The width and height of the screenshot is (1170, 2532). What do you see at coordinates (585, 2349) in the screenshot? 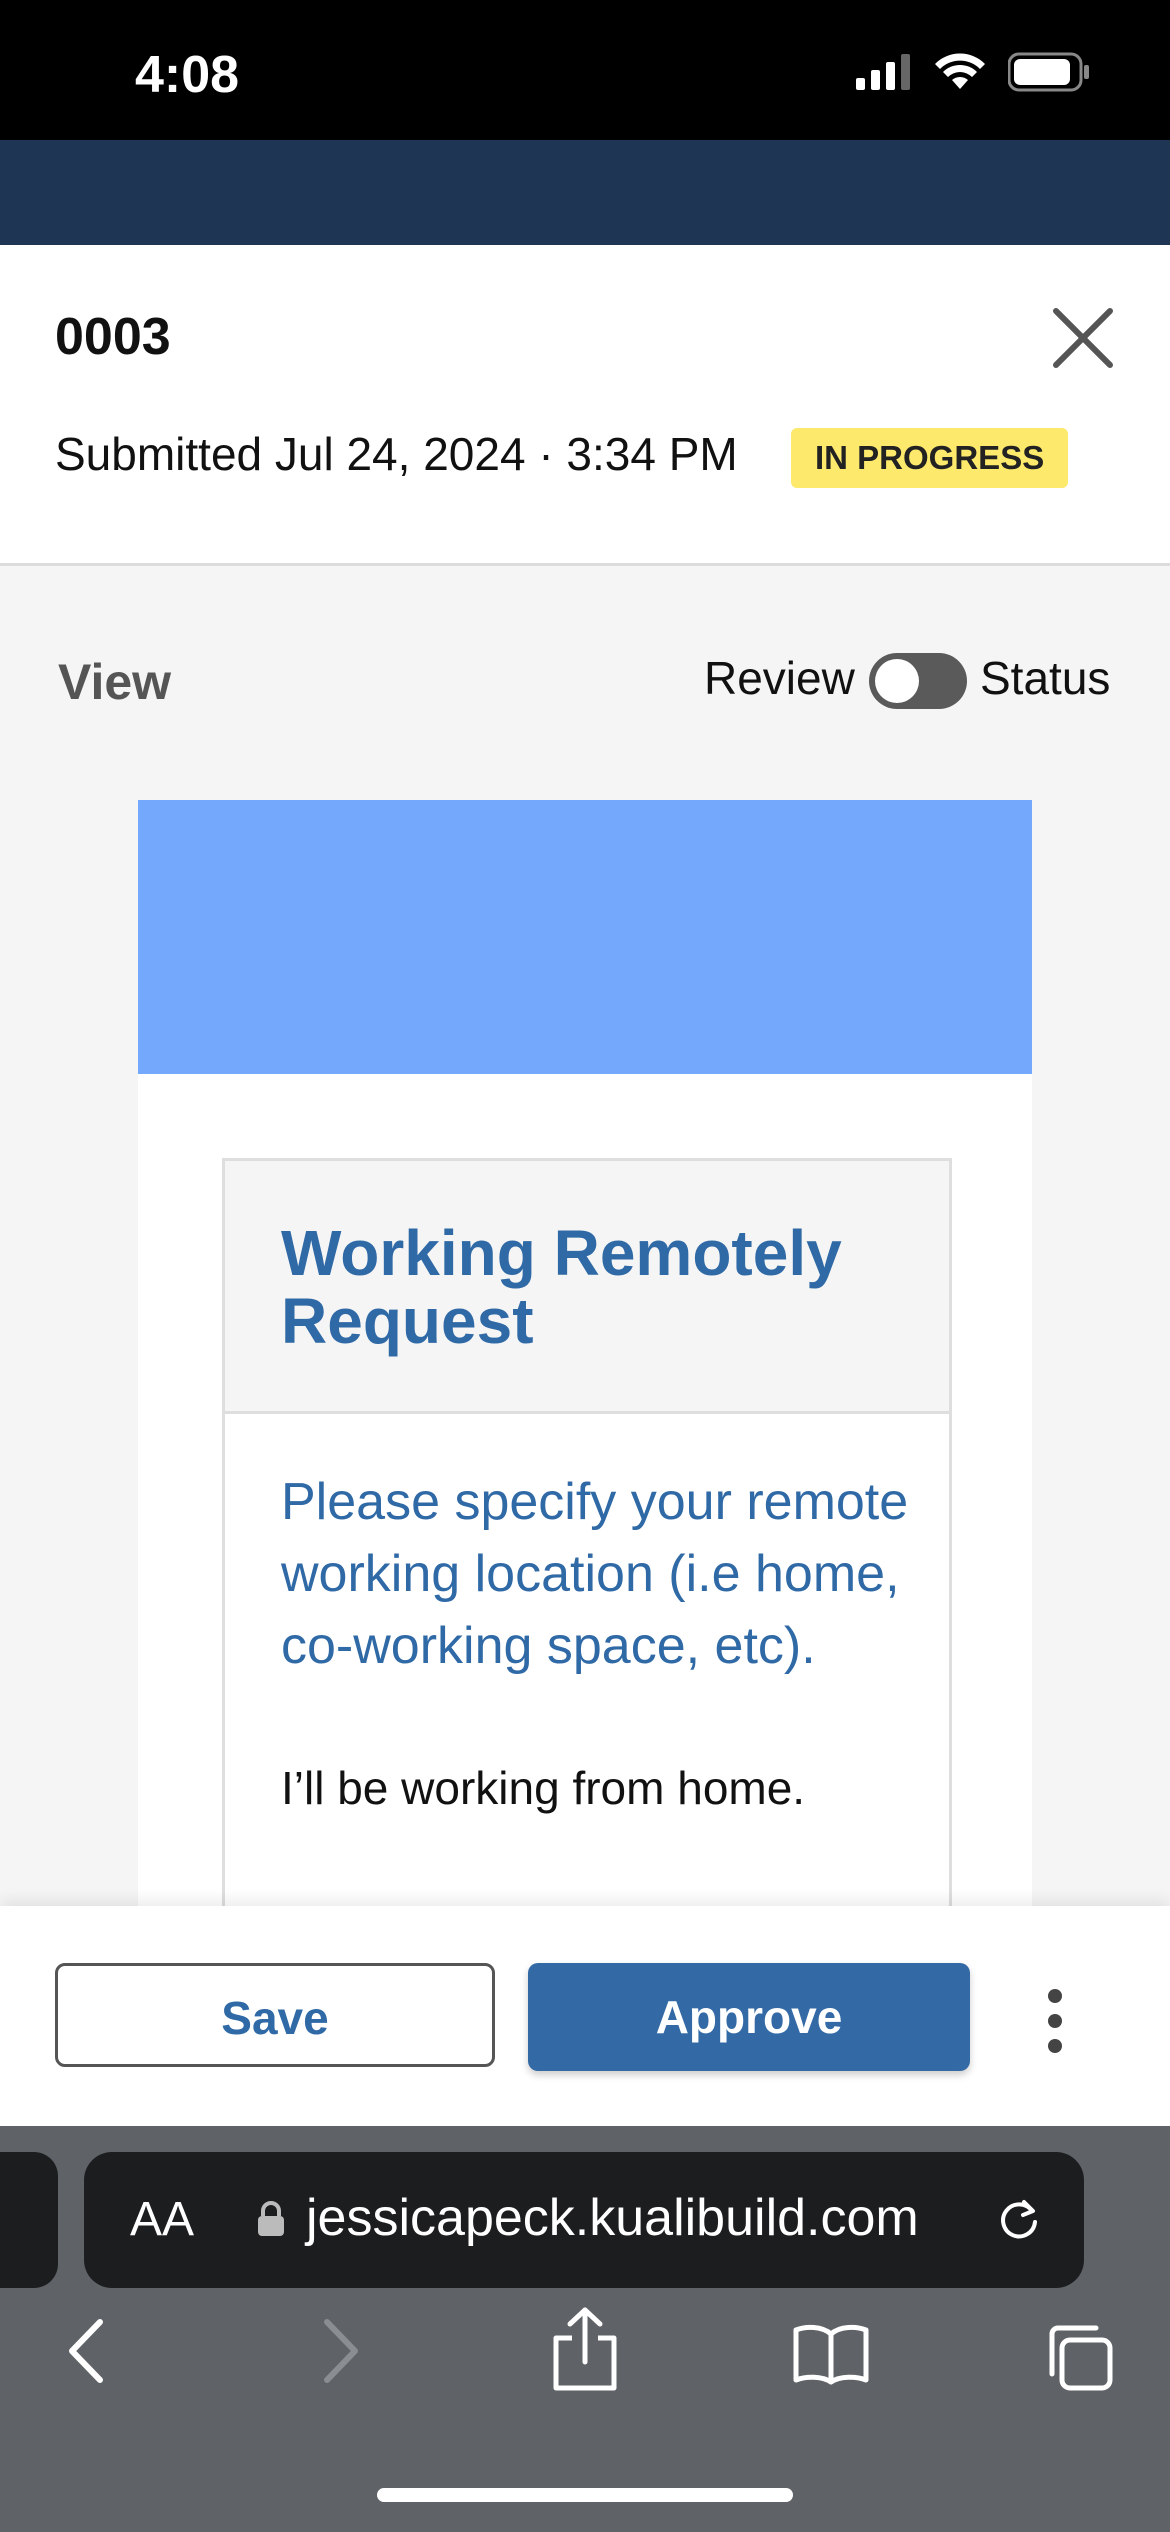
I see `share-icon` at bounding box center [585, 2349].